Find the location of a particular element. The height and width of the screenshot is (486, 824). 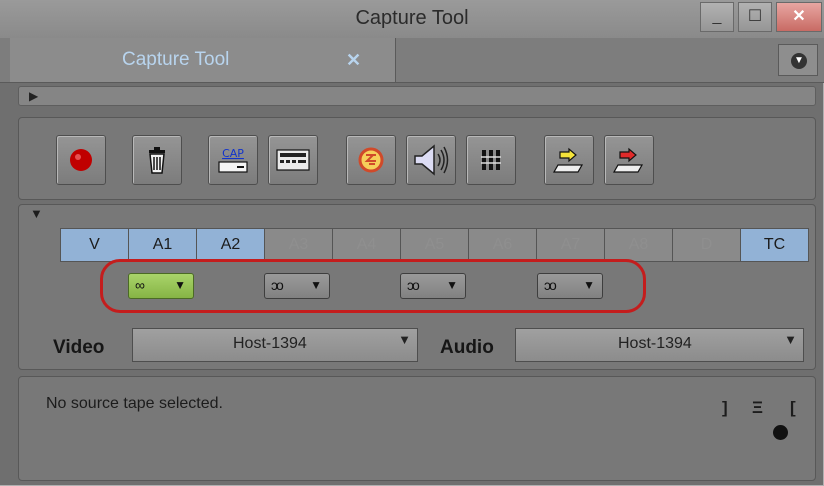

audio-meter-button is located at coordinates (491, 160).